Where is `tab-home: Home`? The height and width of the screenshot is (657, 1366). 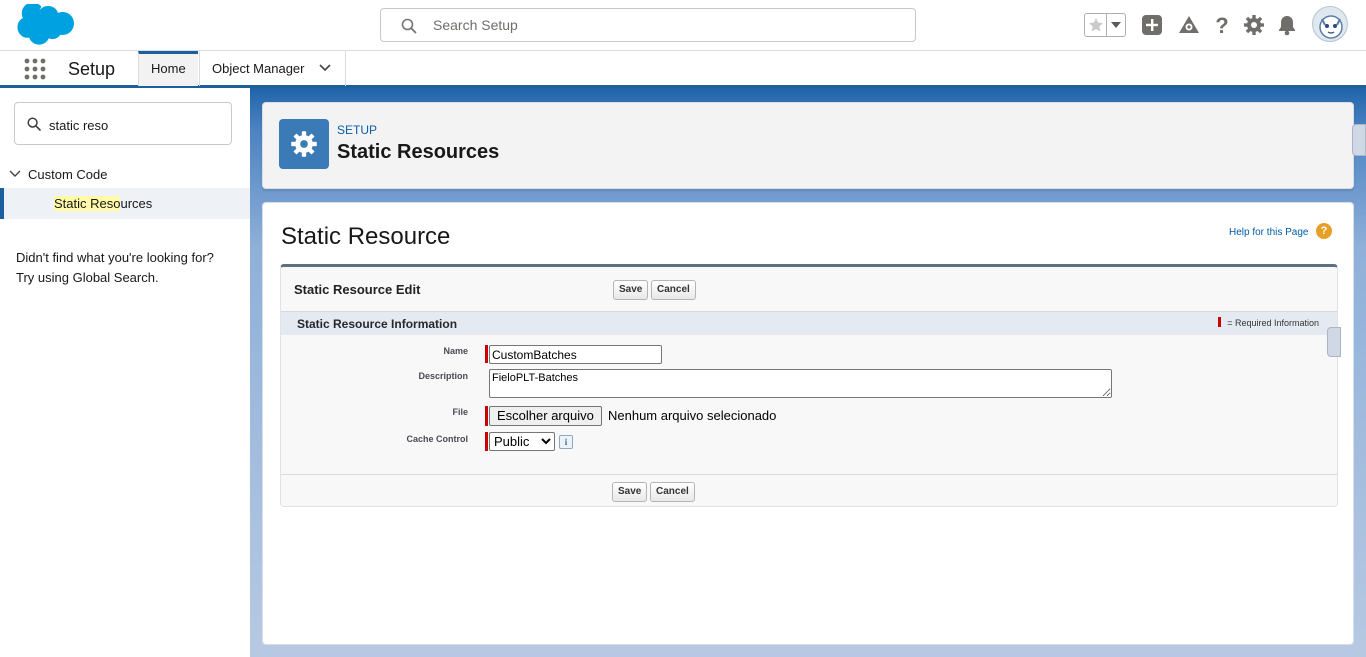 tab-home: Home is located at coordinates (168, 68).